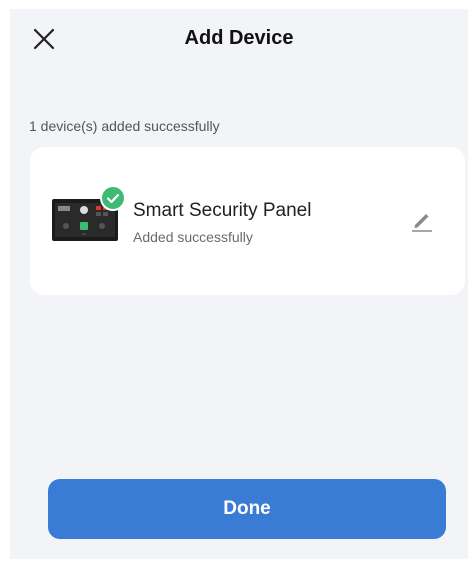 The height and width of the screenshot is (565, 476). I want to click on device-name: Smart Security Panel, so click(222, 210).